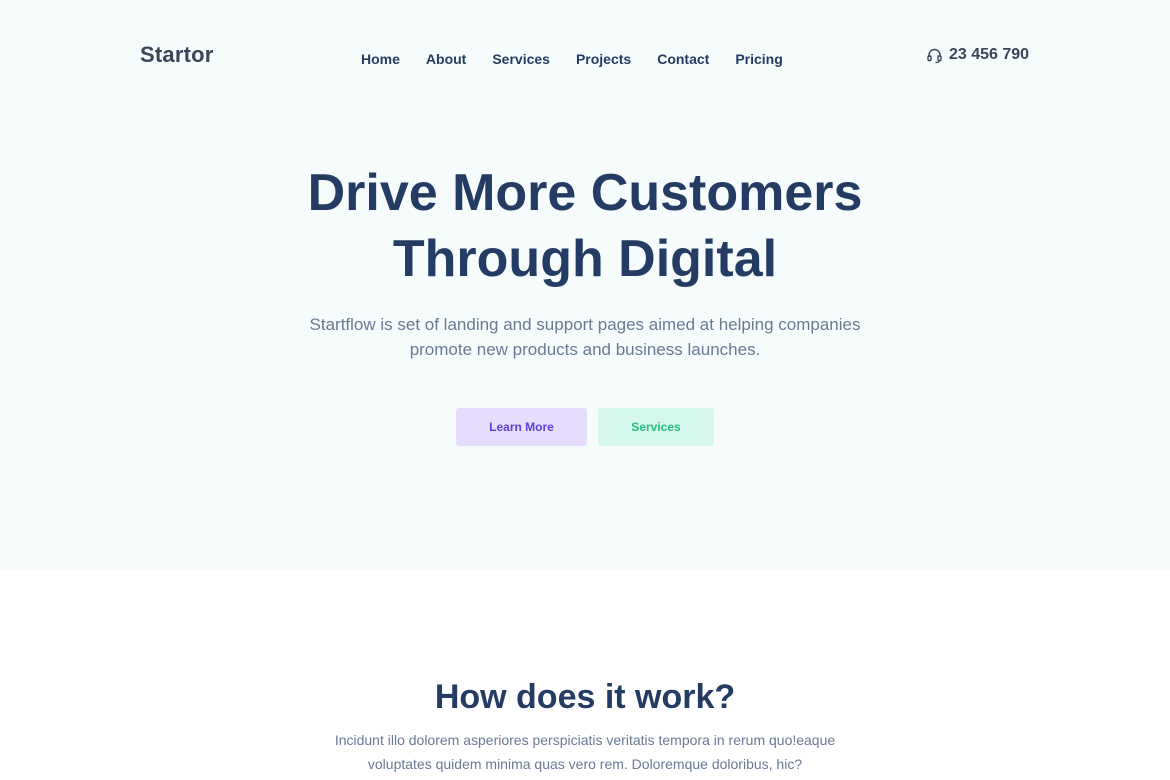 This screenshot has width=1170, height=780. I want to click on nav-pricing: Pricing, so click(758, 59).